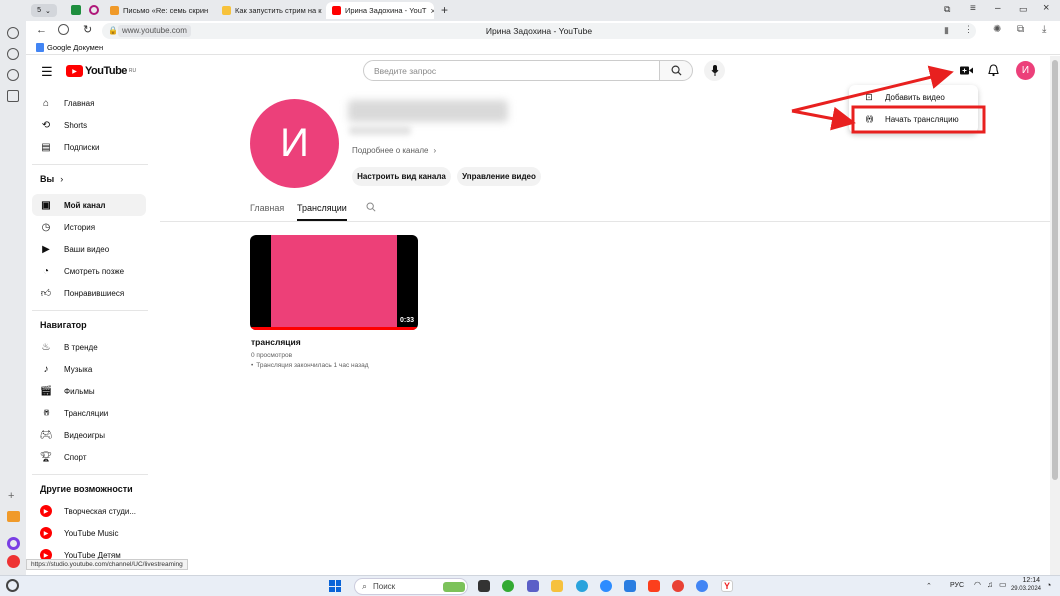  I want to click on task-view-icon, so click(484, 586).